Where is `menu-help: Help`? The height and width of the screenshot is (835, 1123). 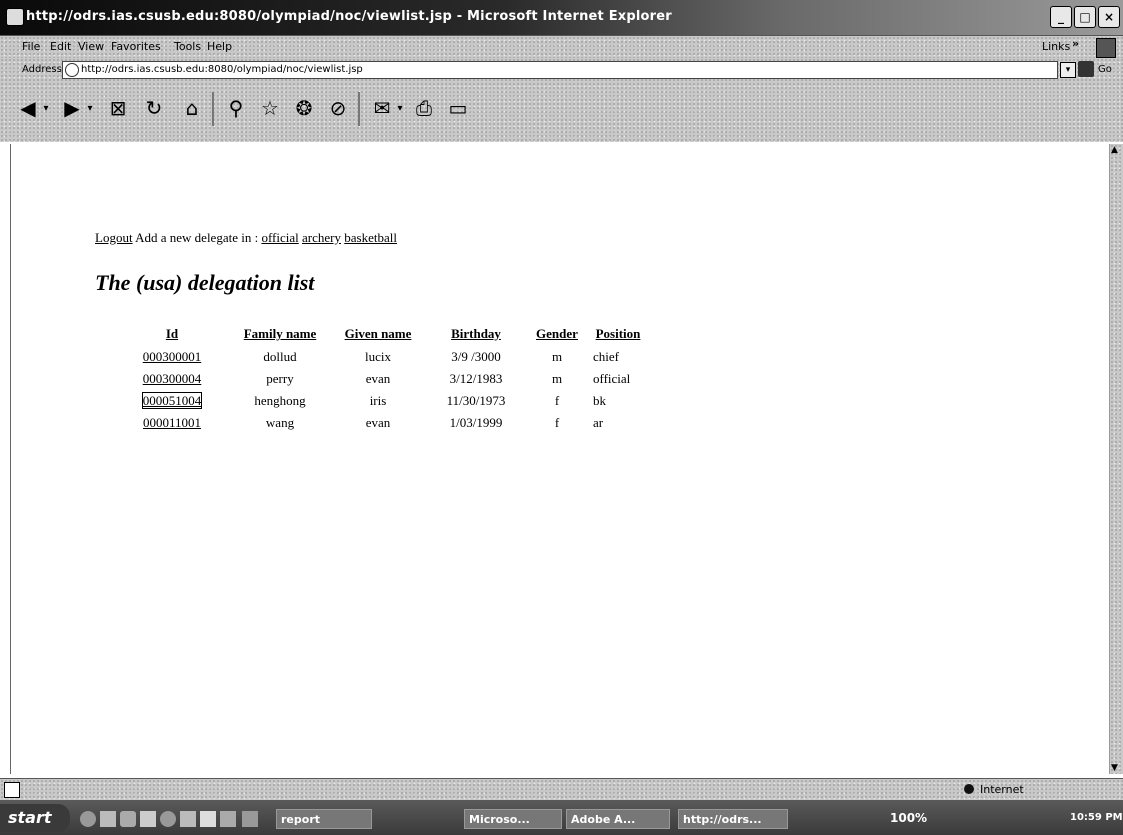 menu-help: Help is located at coordinates (219, 46).